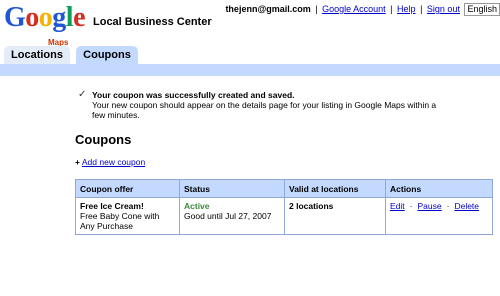 This screenshot has height=296, width=500. What do you see at coordinates (430, 206) in the screenshot?
I see `pause-link: Pause` at bounding box center [430, 206].